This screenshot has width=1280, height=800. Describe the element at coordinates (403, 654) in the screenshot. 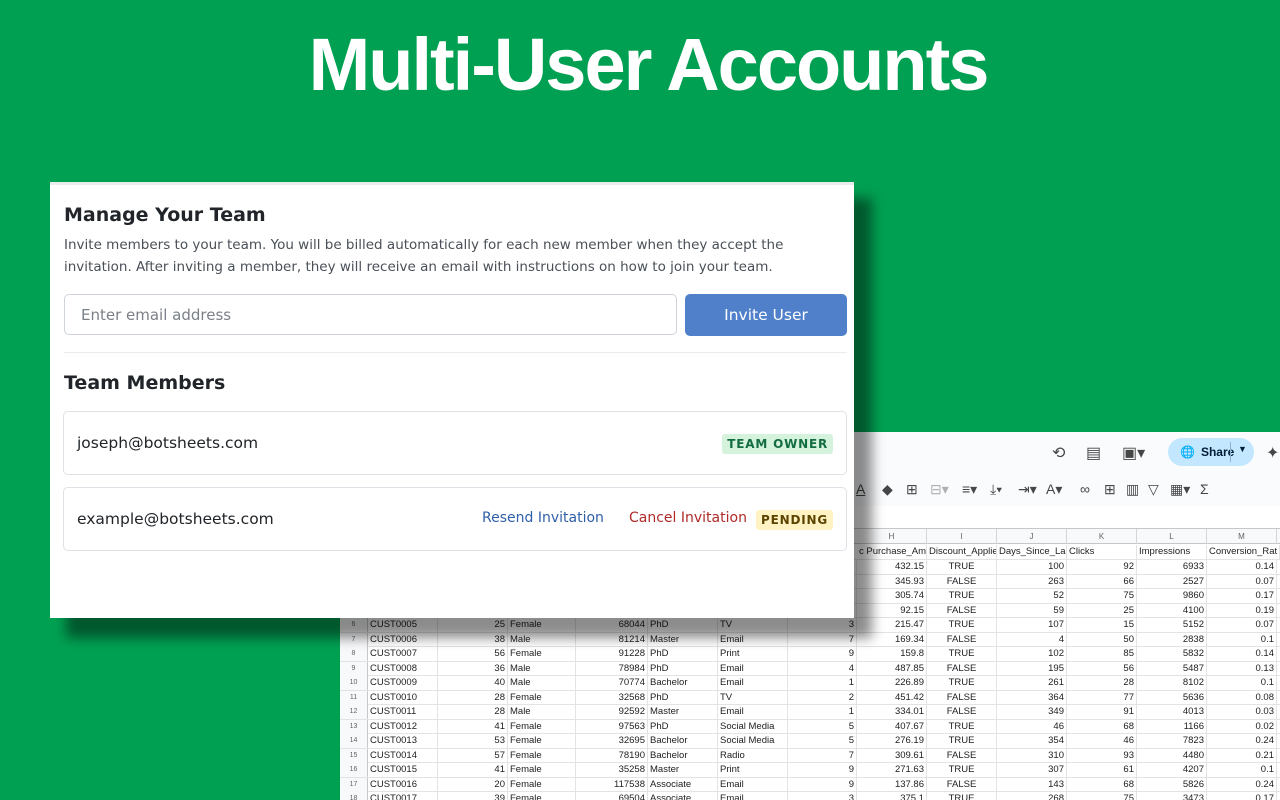

I see `table-cell: CUST0007` at that location.